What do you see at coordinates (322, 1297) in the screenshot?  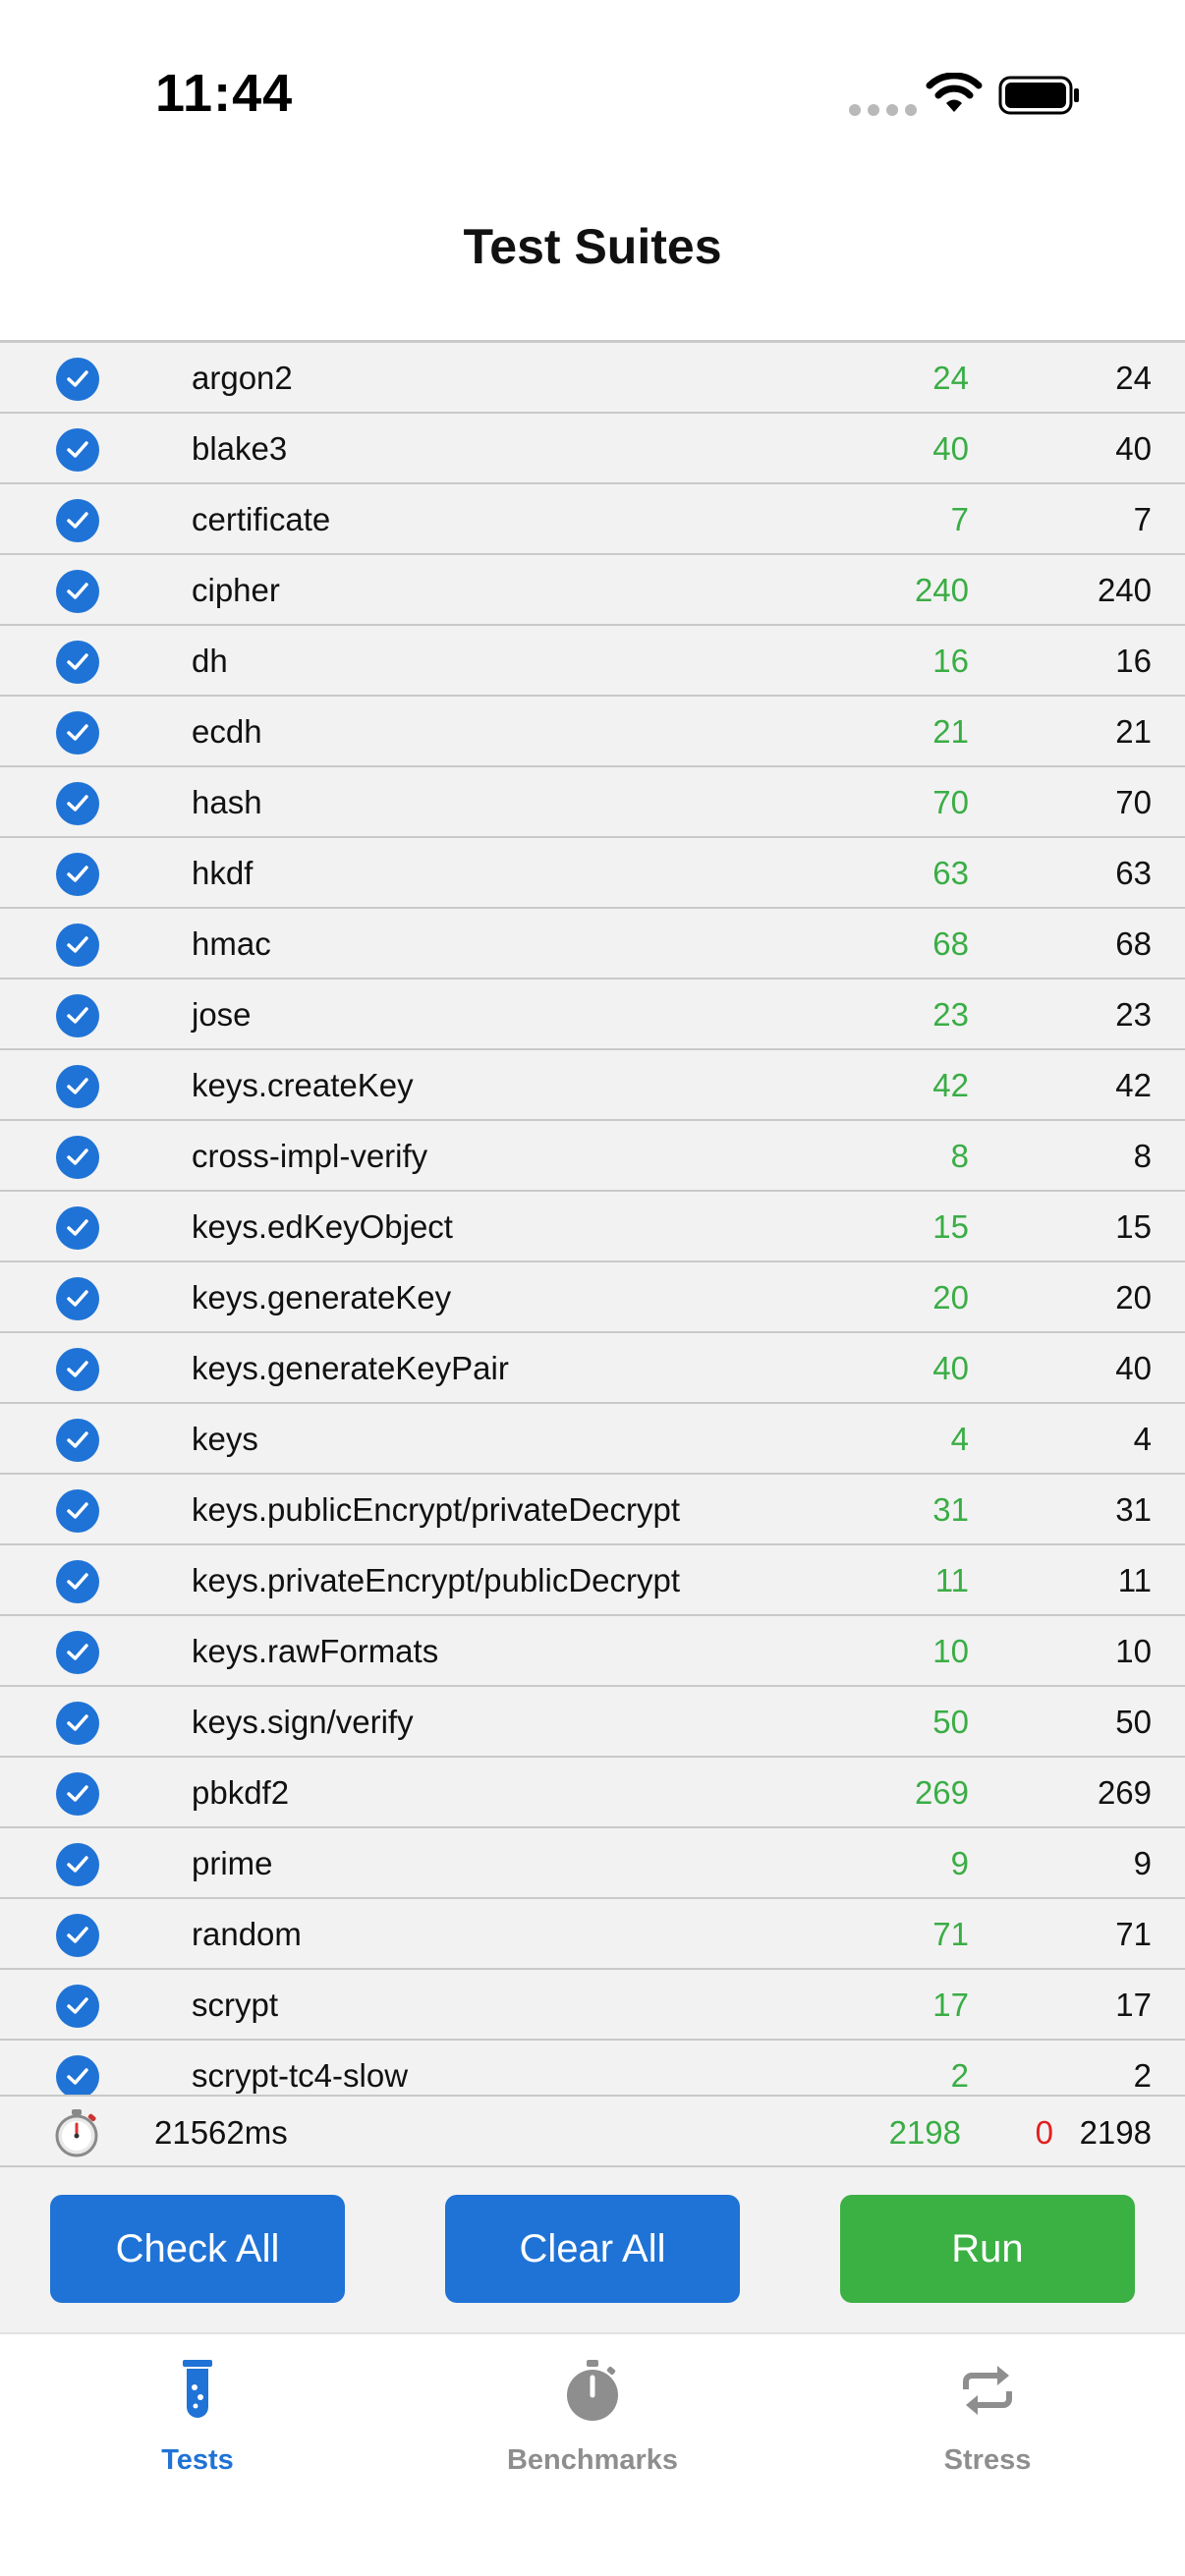 I see `suite-name: keys.generateKey` at bounding box center [322, 1297].